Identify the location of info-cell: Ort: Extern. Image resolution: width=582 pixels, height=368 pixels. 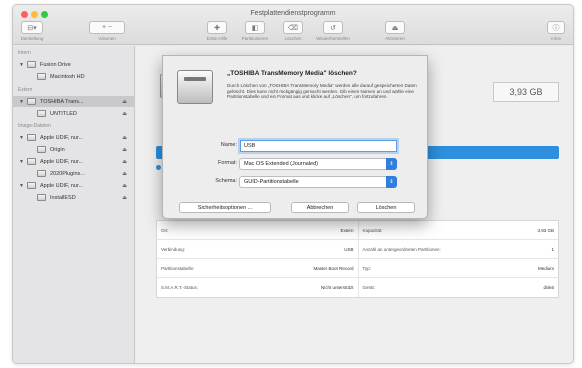
(257, 230).